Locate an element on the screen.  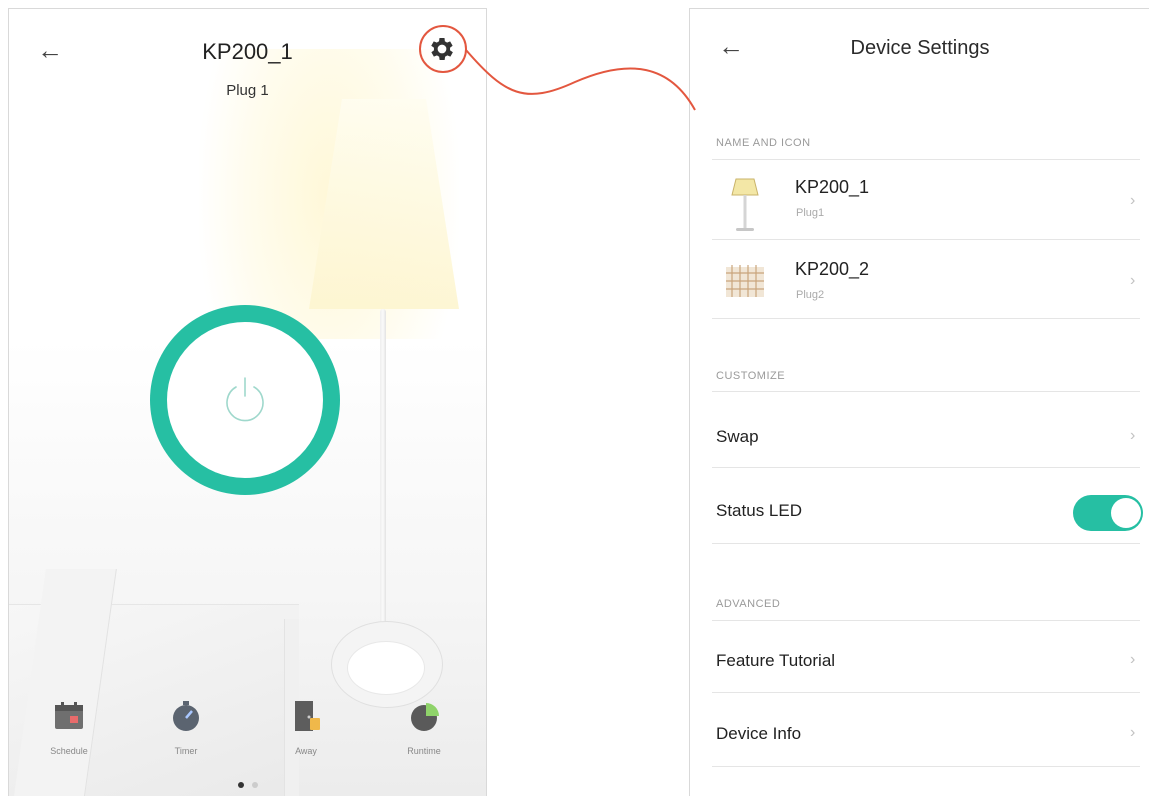
power-icon is located at coordinates (245, 399).